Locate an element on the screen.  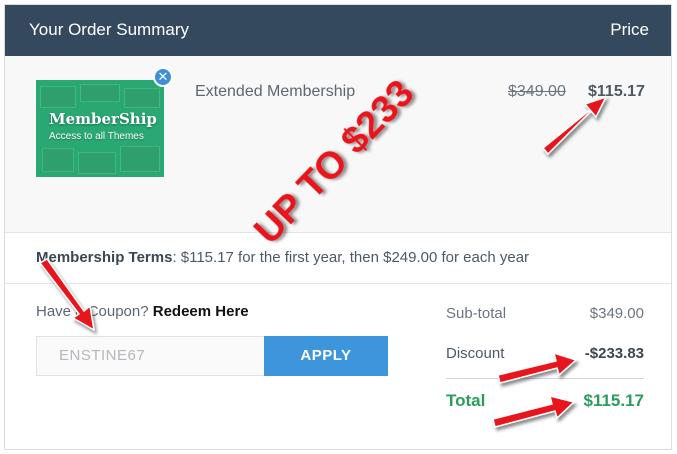
subtotal-value: $349.00 is located at coordinates (616, 313).